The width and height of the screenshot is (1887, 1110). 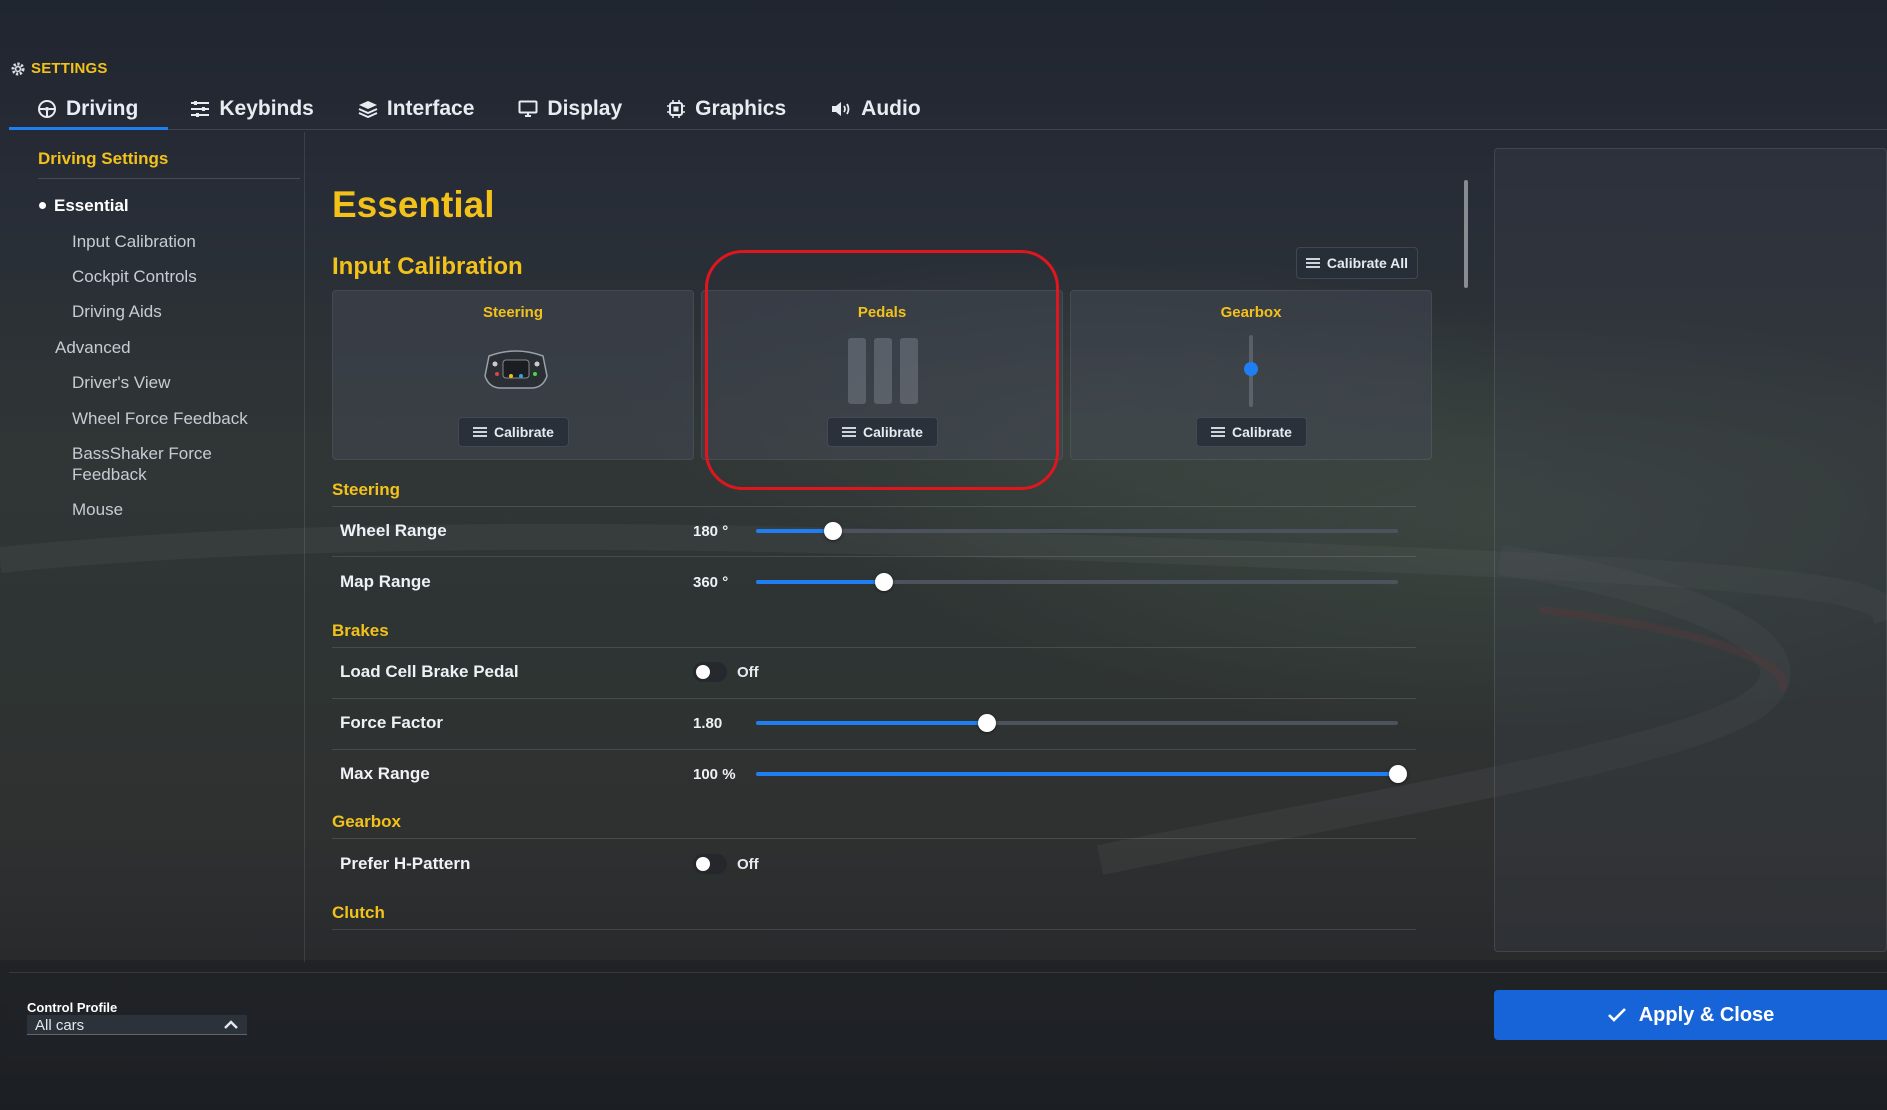 What do you see at coordinates (882, 375) in the screenshot?
I see `calibration-card-pedals: Pedals Calibrate` at bounding box center [882, 375].